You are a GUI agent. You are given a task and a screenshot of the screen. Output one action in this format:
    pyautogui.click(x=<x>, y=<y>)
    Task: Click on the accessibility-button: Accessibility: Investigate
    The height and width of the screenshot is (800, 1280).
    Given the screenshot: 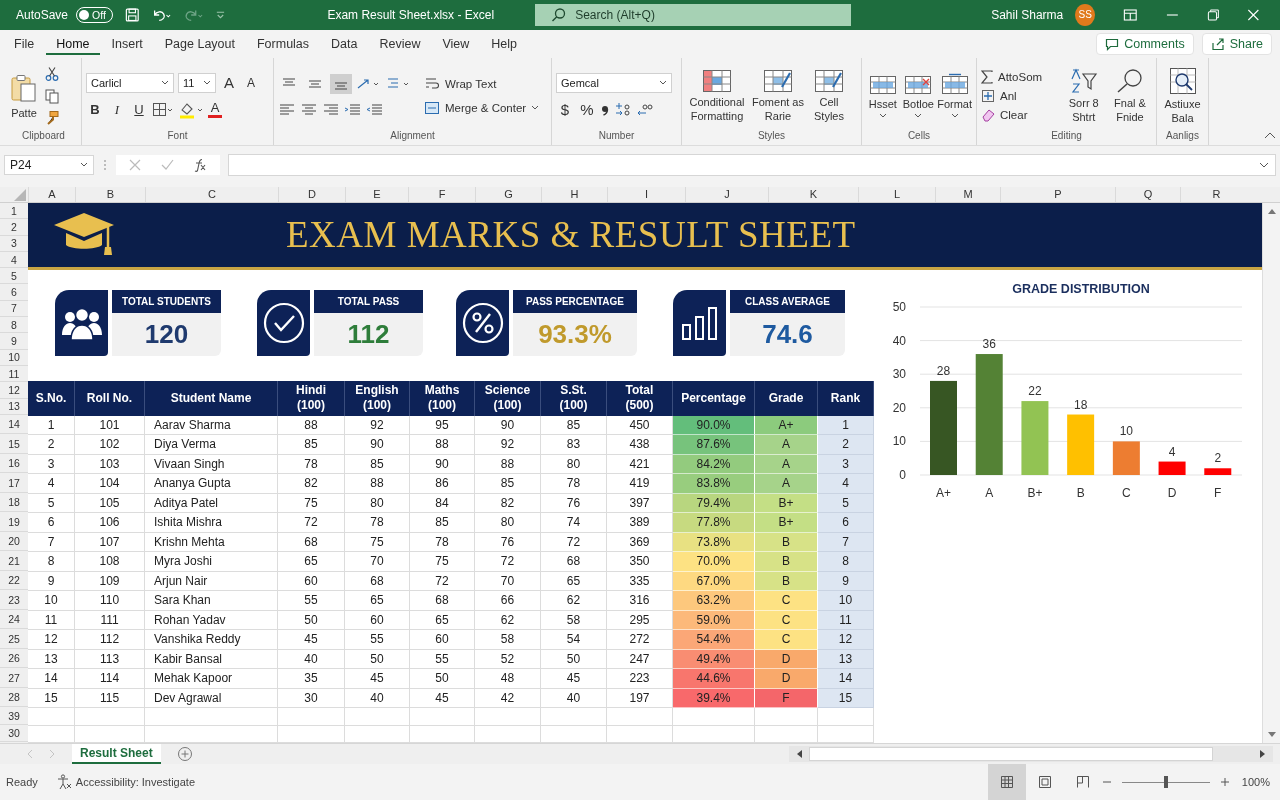 What is the action you would take?
    pyautogui.click(x=125, y=782)
    